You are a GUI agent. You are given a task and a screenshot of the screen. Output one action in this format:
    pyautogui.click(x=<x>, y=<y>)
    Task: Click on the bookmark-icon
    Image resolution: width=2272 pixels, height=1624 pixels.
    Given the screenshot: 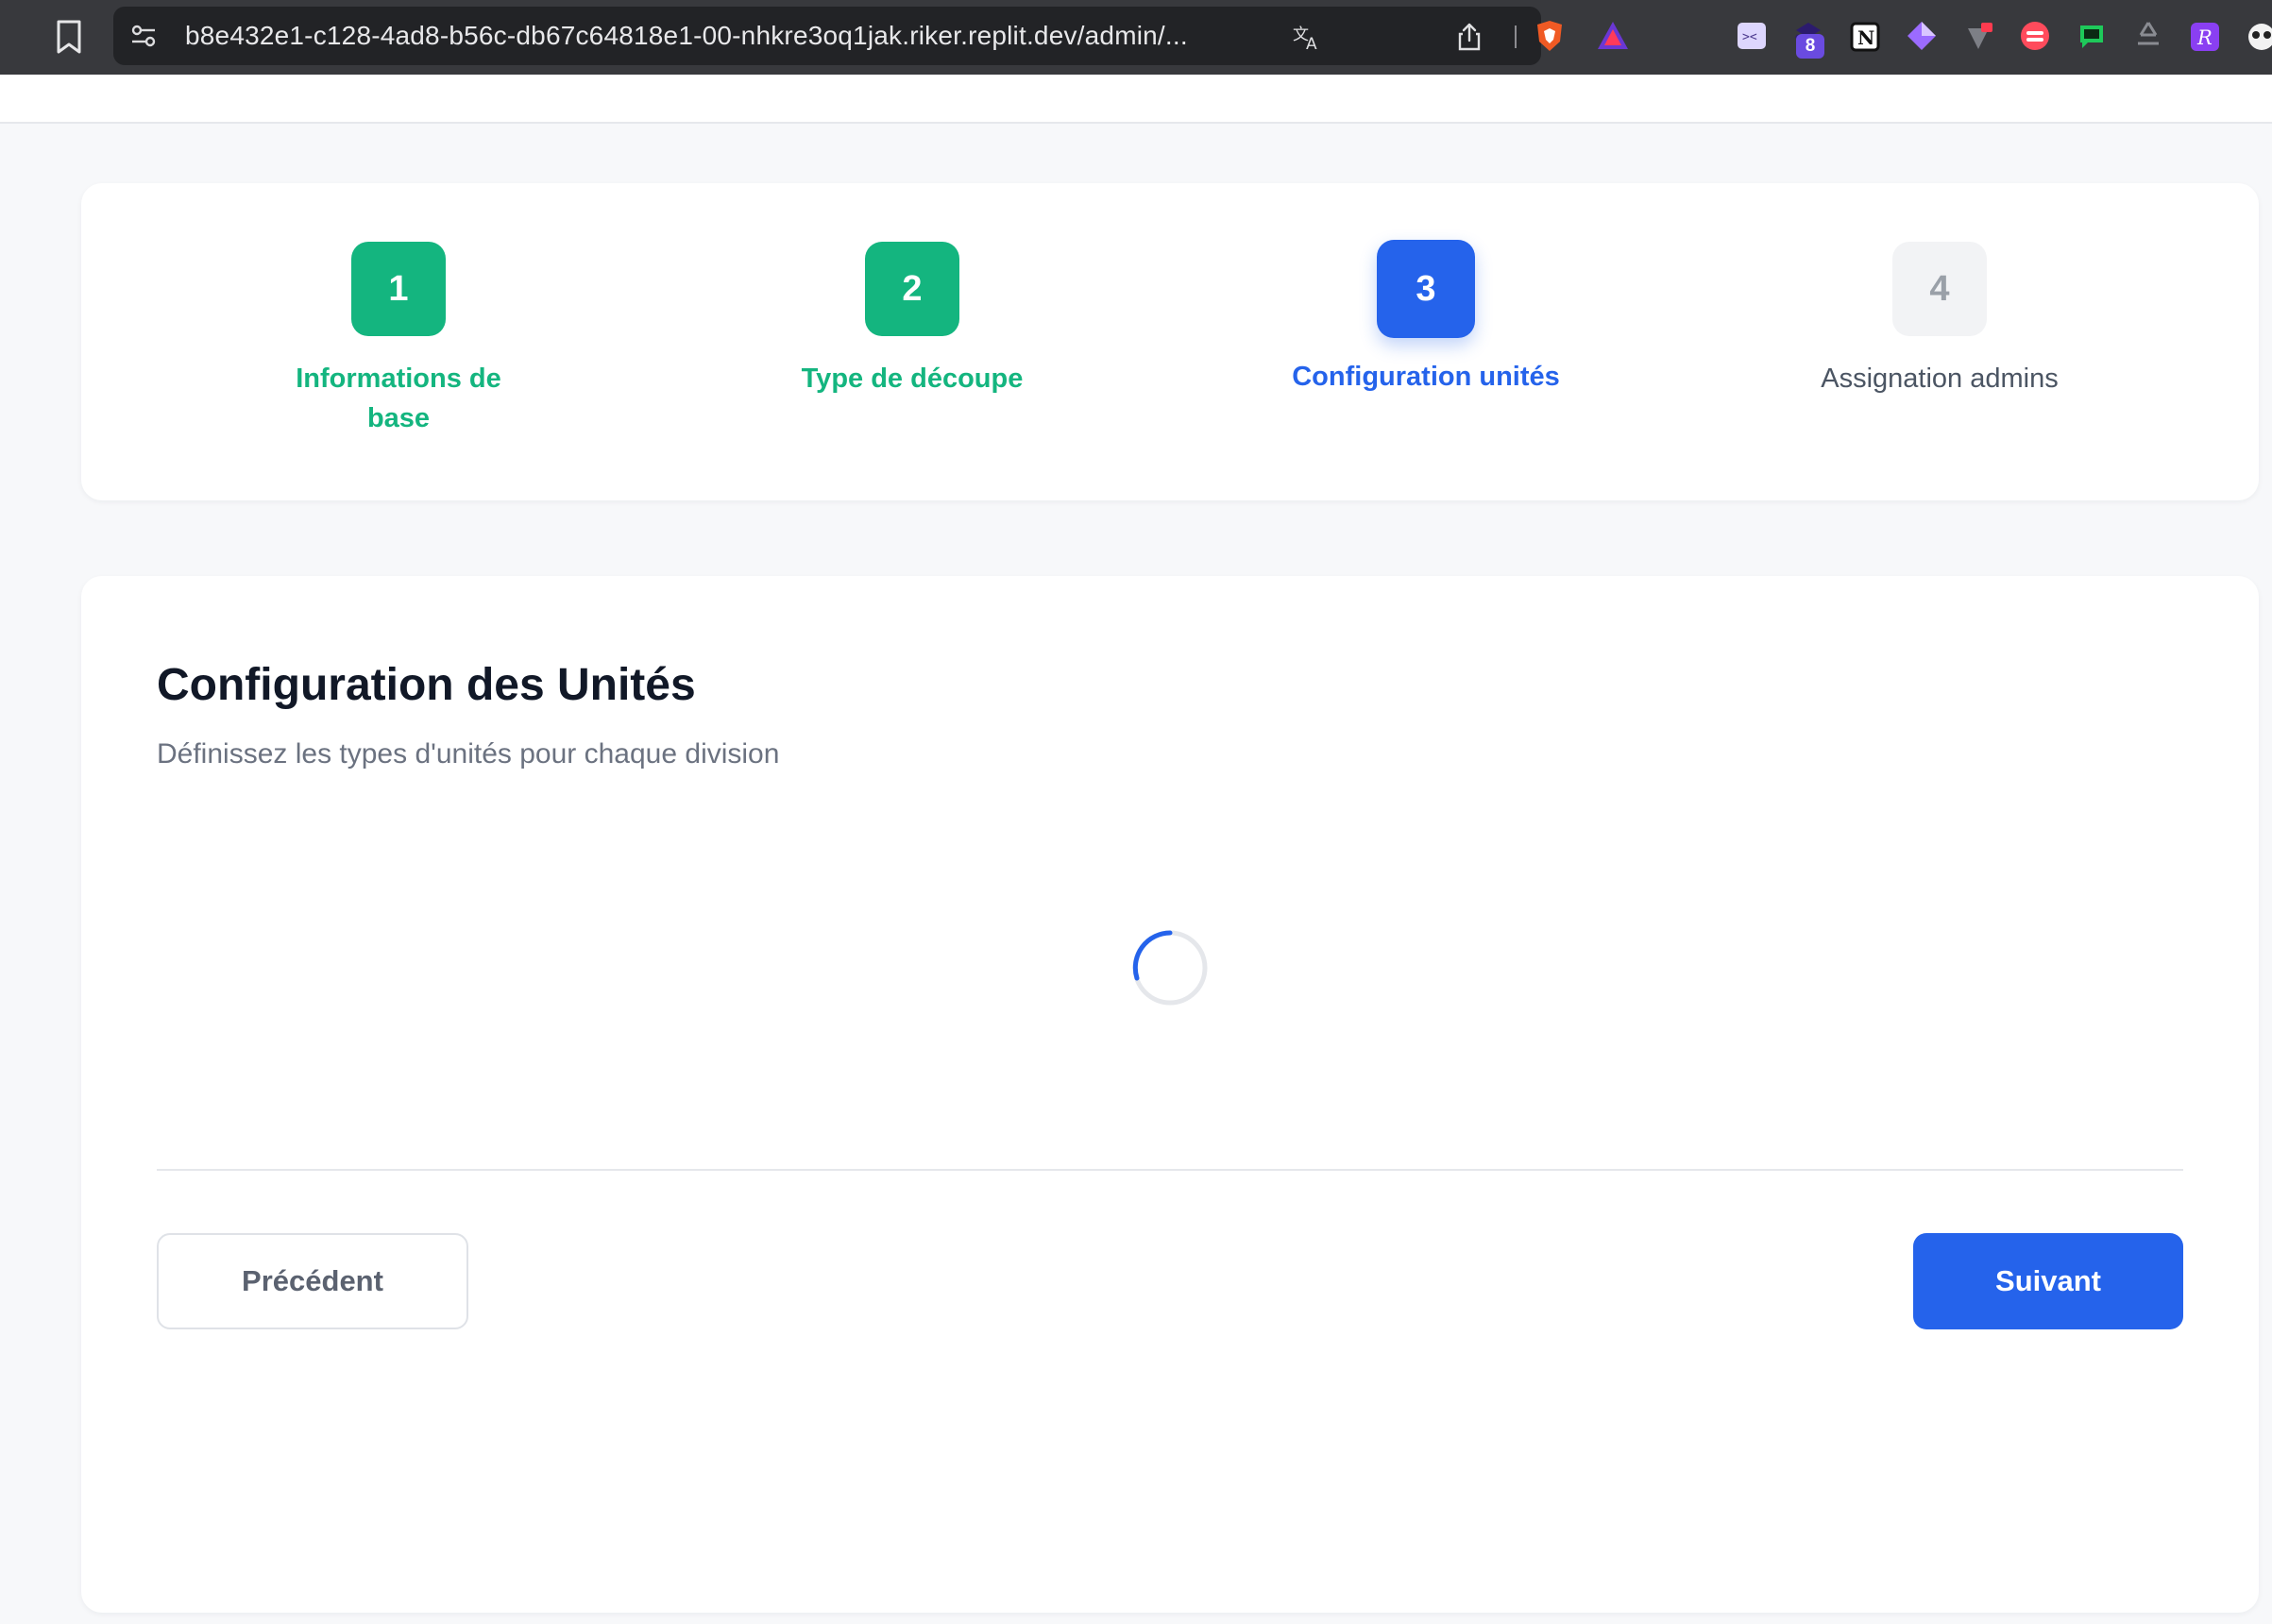 What is the action you would take?
    pyautogui.click(x=69, y=37)
    